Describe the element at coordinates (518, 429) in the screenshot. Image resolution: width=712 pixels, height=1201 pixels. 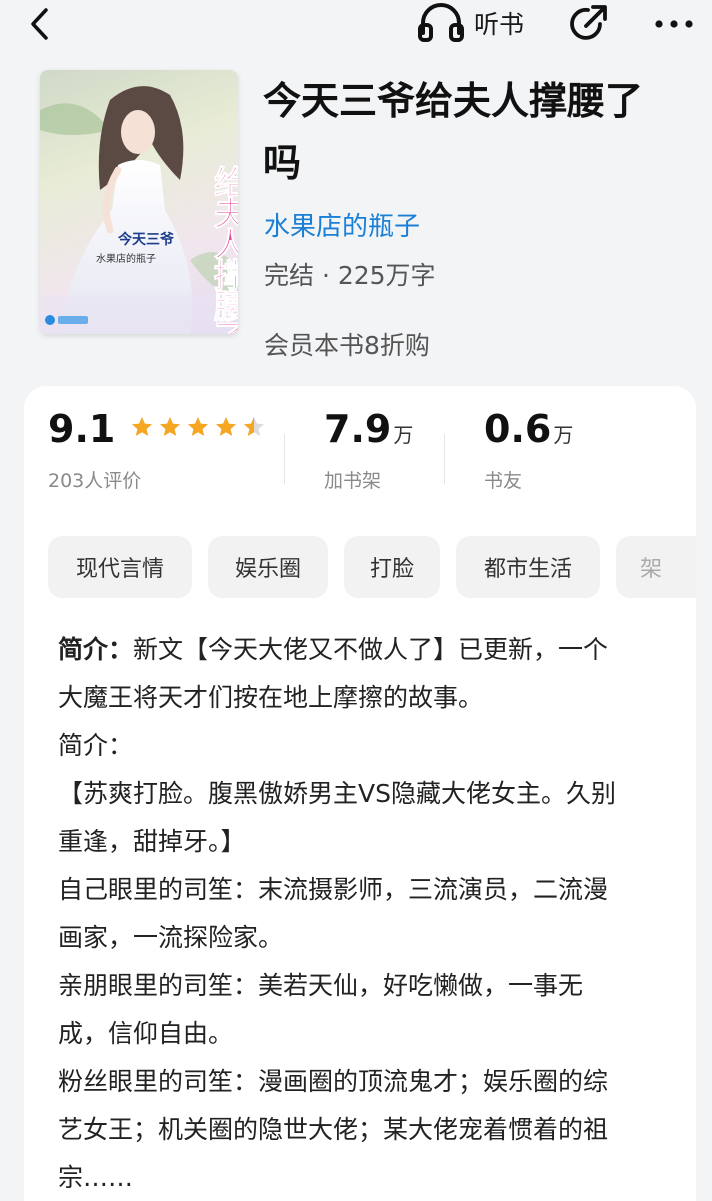
I see `fans-value: 0.6` at that location.